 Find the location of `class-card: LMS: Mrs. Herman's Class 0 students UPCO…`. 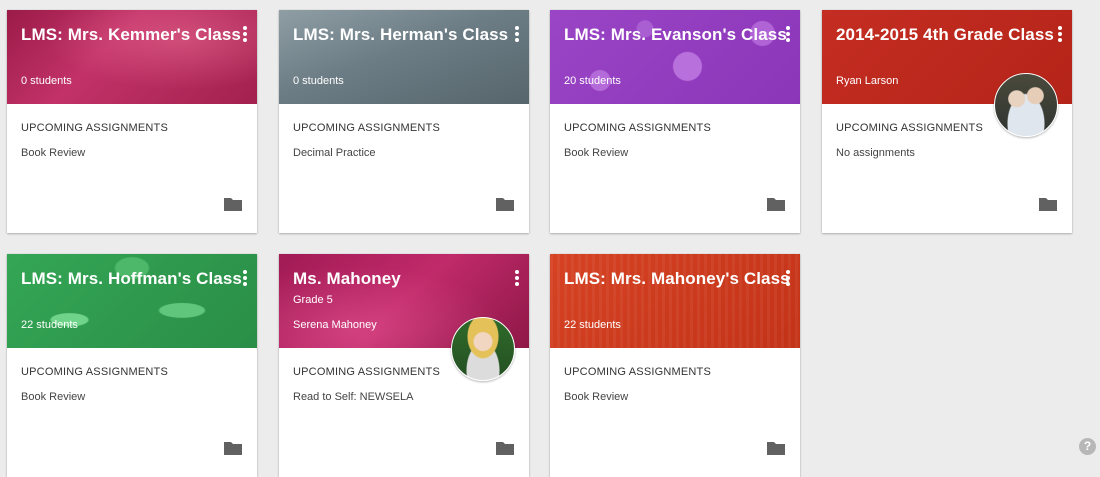

class-card: LMS: Mrs. Herman's Class 0 students UPCO… is located at coordinates (404, 121).